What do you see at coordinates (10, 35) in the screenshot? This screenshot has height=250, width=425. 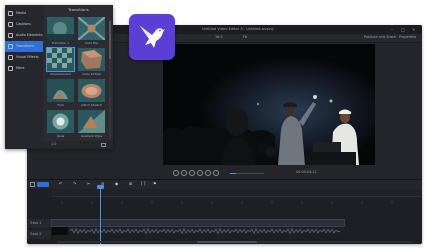 I see `audio-icon` at bounding box center [10, 35].